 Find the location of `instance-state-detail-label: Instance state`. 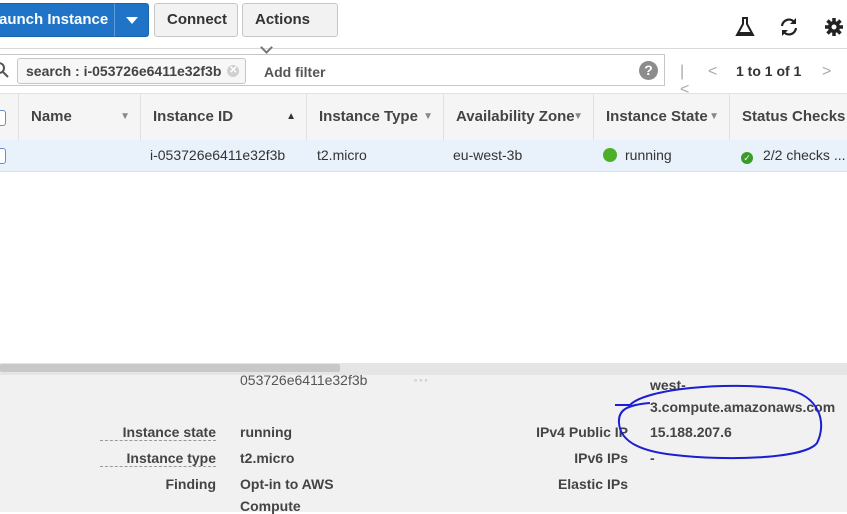

instance-state-detail-label: Instance state is located at coordinates (158, 432).